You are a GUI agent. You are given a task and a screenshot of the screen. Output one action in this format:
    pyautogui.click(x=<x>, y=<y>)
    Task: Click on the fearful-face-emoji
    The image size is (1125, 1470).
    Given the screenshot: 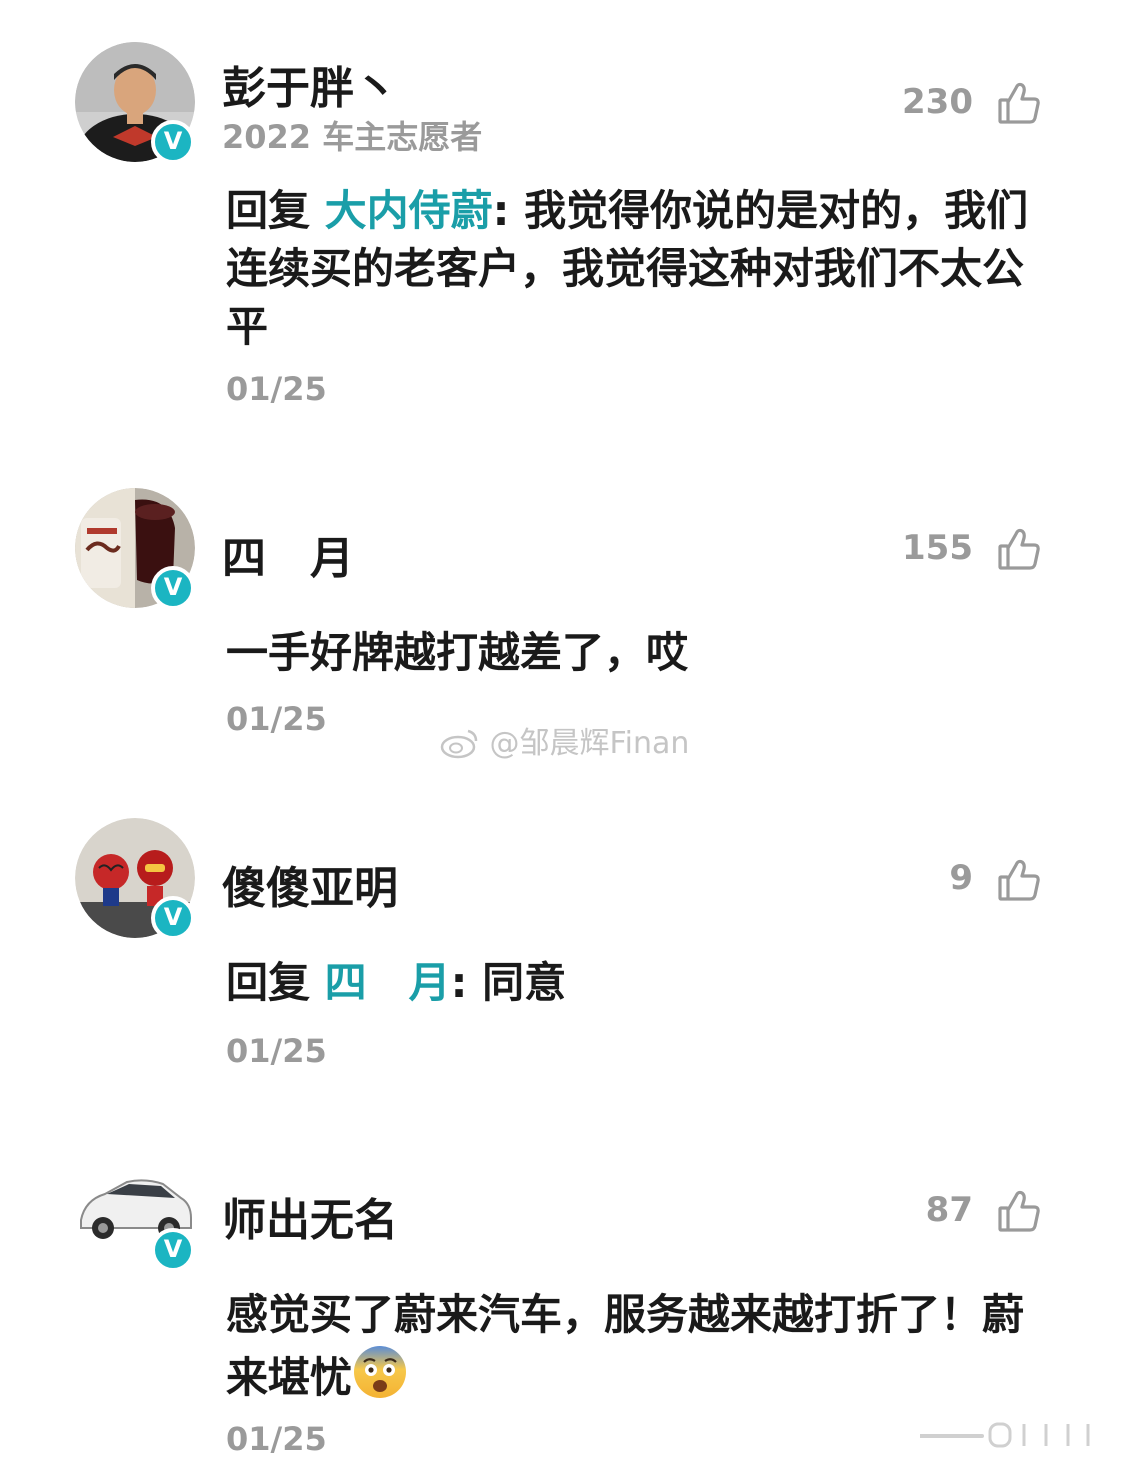 What is the action you would take?
    pyautogui.click(x=380, y=1372)
    